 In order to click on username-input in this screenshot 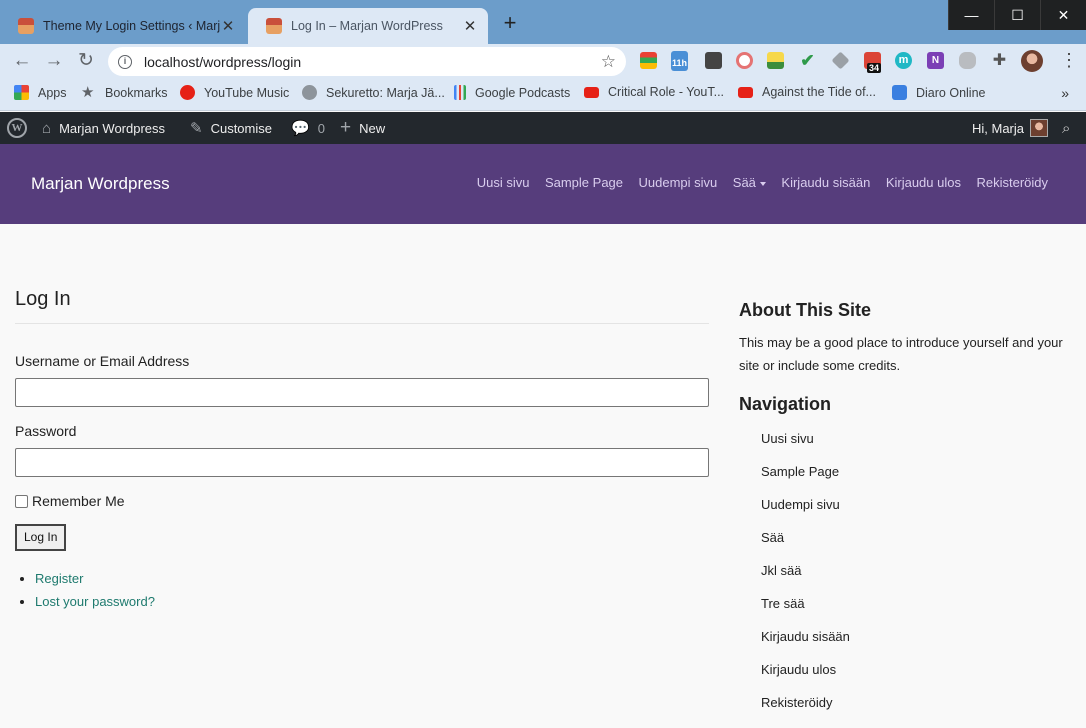, I will do `click(362, 392)`.